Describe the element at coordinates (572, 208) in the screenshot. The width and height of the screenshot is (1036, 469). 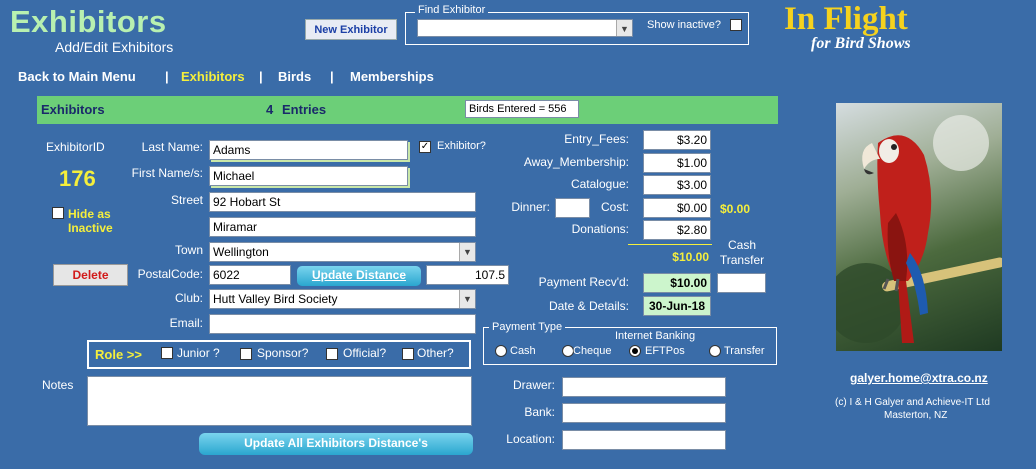
I see `dinner-field` at that location.